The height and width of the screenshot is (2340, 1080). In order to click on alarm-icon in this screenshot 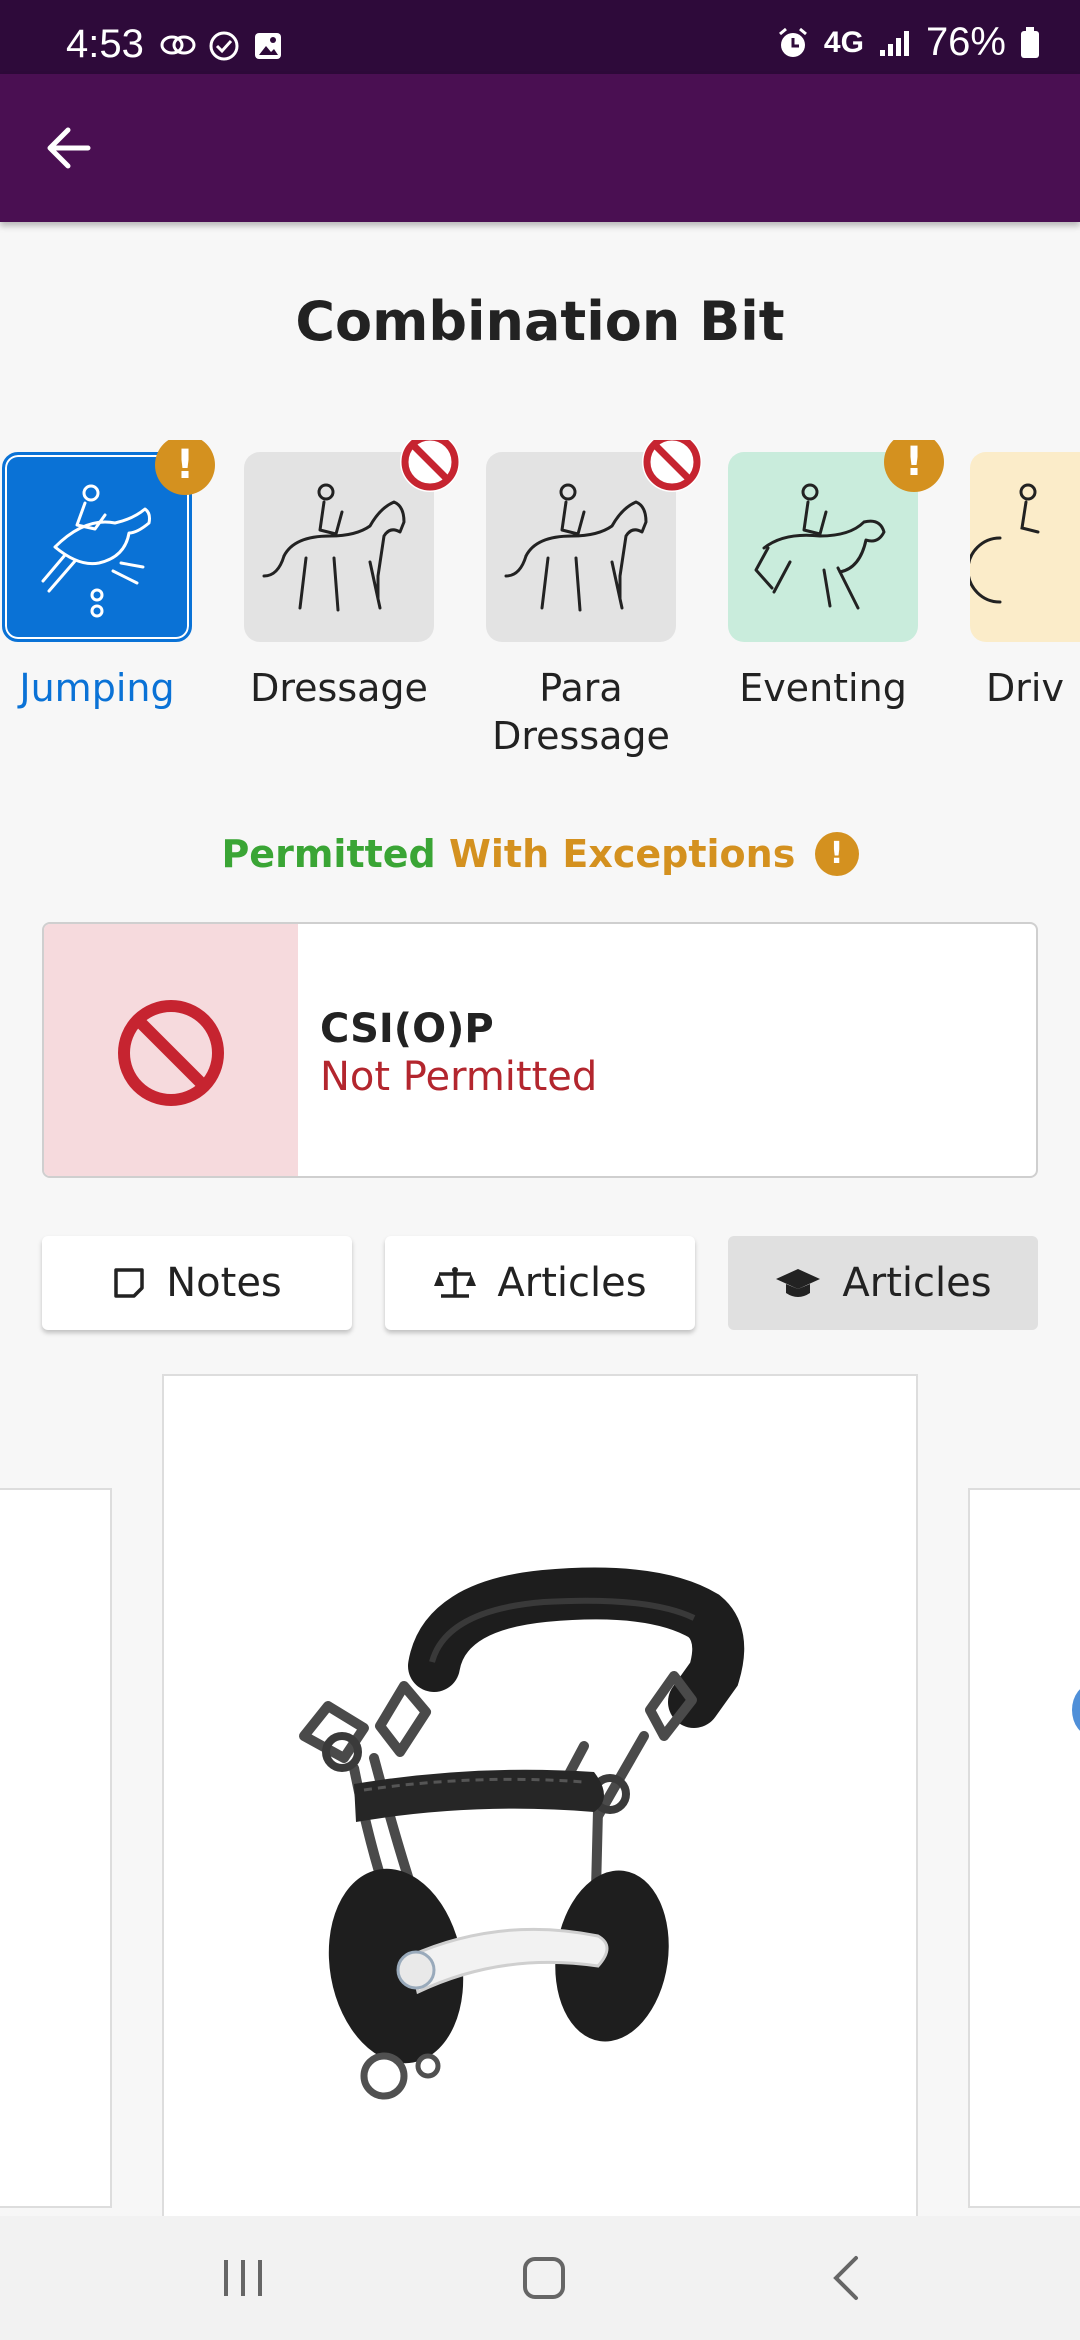, I will do `click(792, 42)`.